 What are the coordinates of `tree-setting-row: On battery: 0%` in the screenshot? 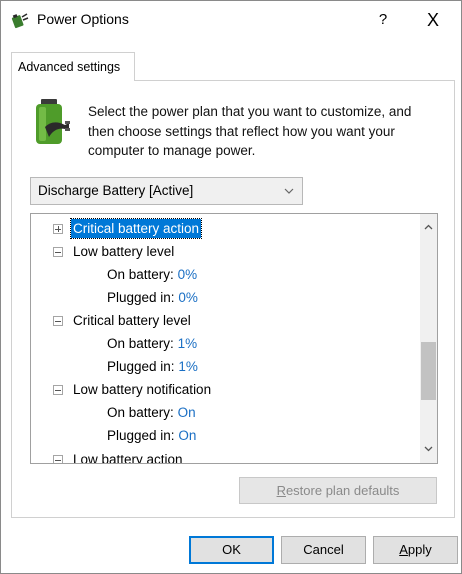 It's located at (152, 274).